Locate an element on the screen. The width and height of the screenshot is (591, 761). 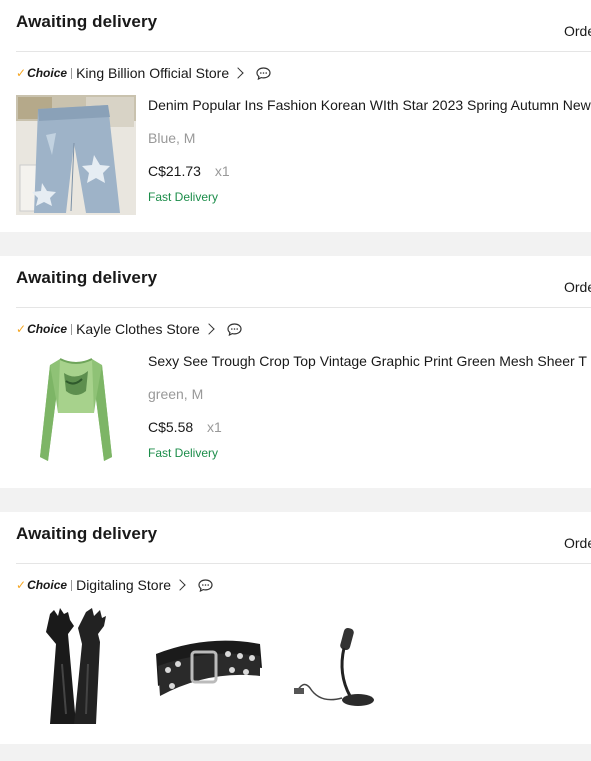
product-image-belt is located at coordinates (208, 666).